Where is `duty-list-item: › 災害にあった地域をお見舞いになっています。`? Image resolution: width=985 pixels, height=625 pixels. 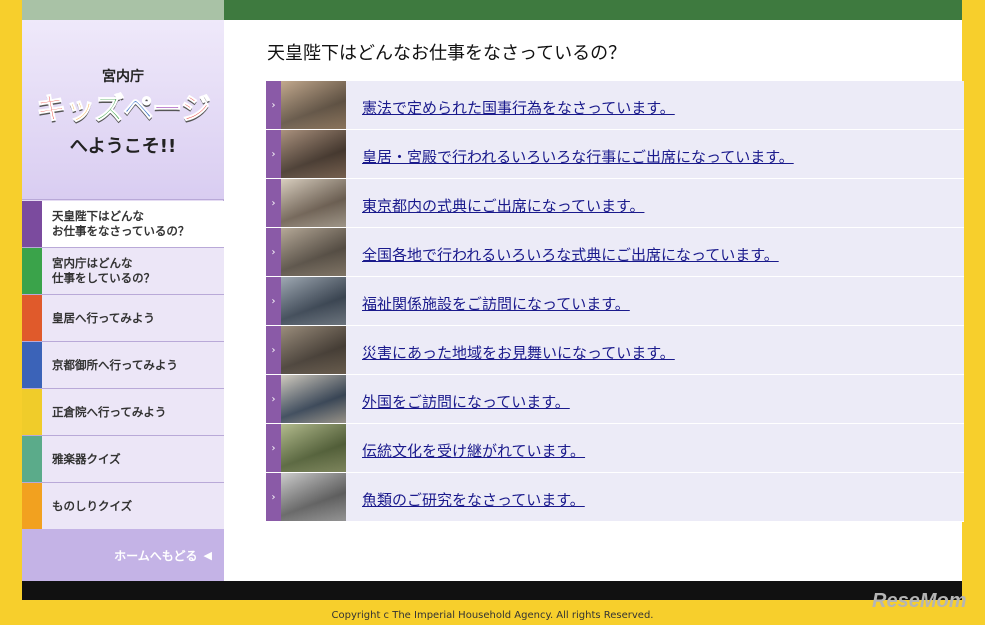 duty-list-item: › 災害にあった地域をお見舞いになっています。 is located at coordinates (615, 350).